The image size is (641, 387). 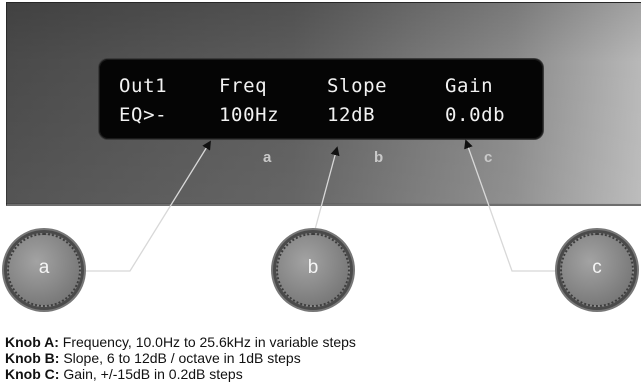 I want to click on callout-line-b, so click(x=326, y=192).